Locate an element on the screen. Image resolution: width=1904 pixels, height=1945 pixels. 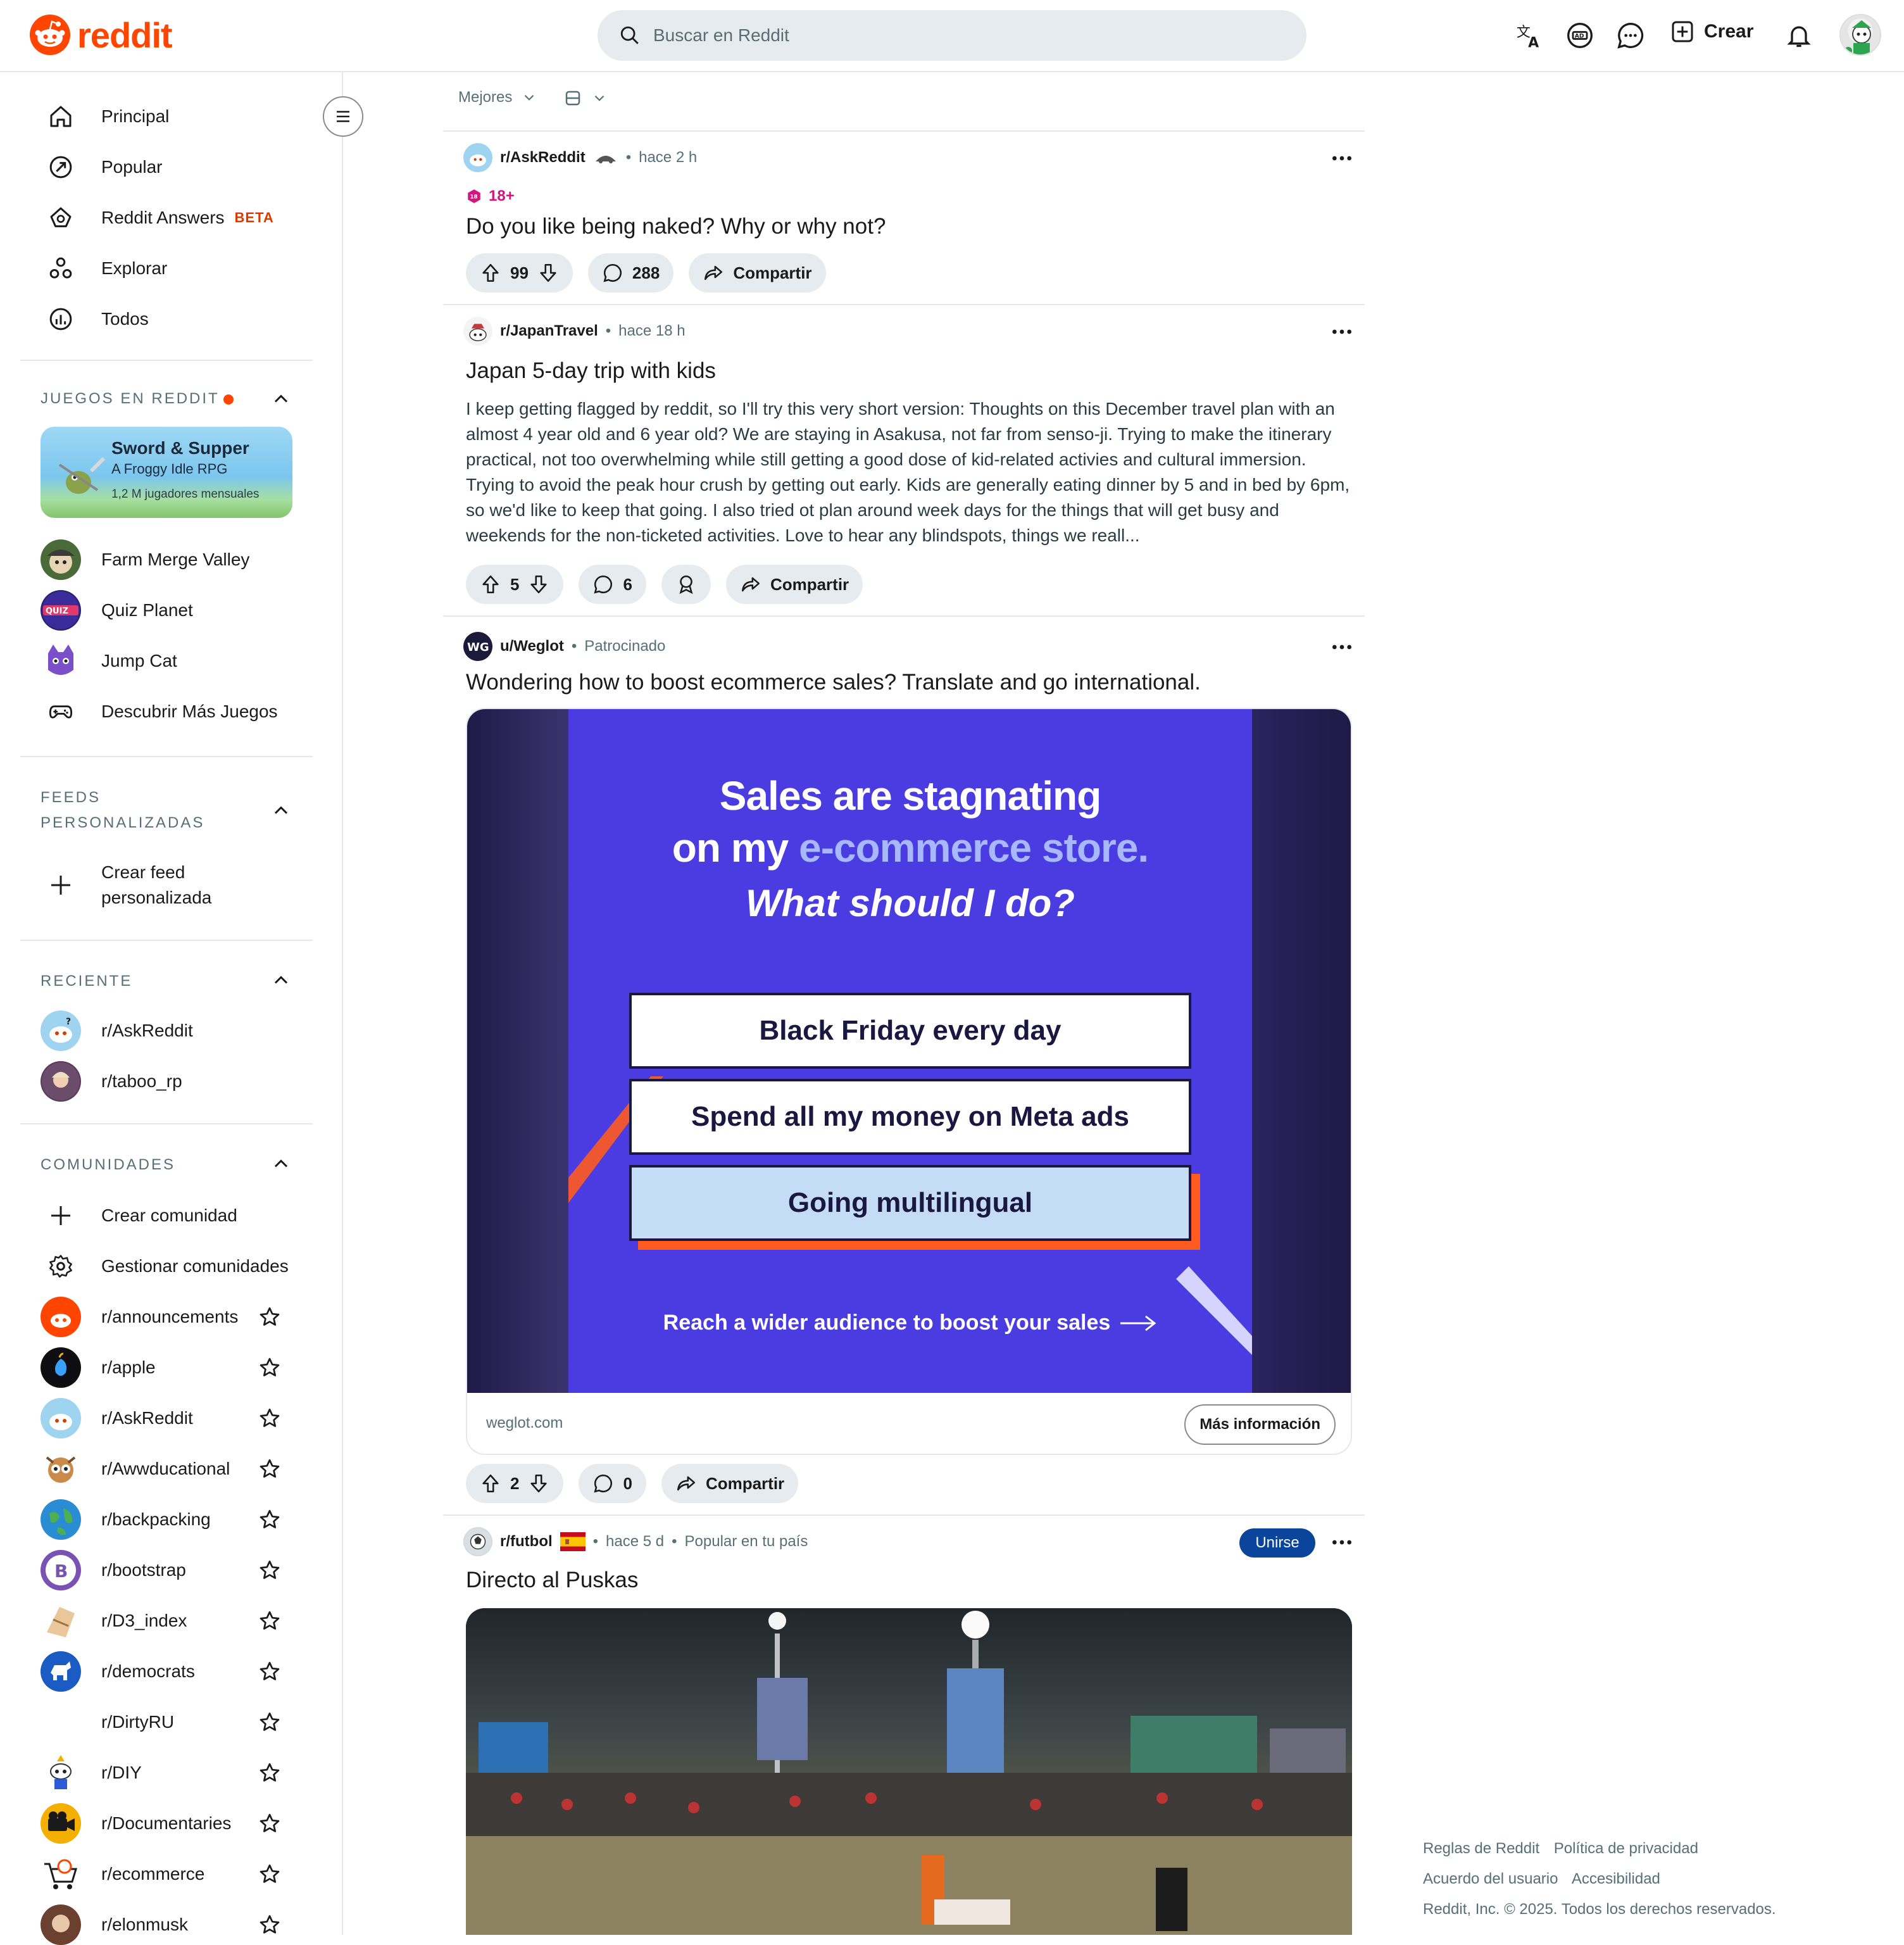
sort-dropdown: Mejores is located at coordinates (497, 98).